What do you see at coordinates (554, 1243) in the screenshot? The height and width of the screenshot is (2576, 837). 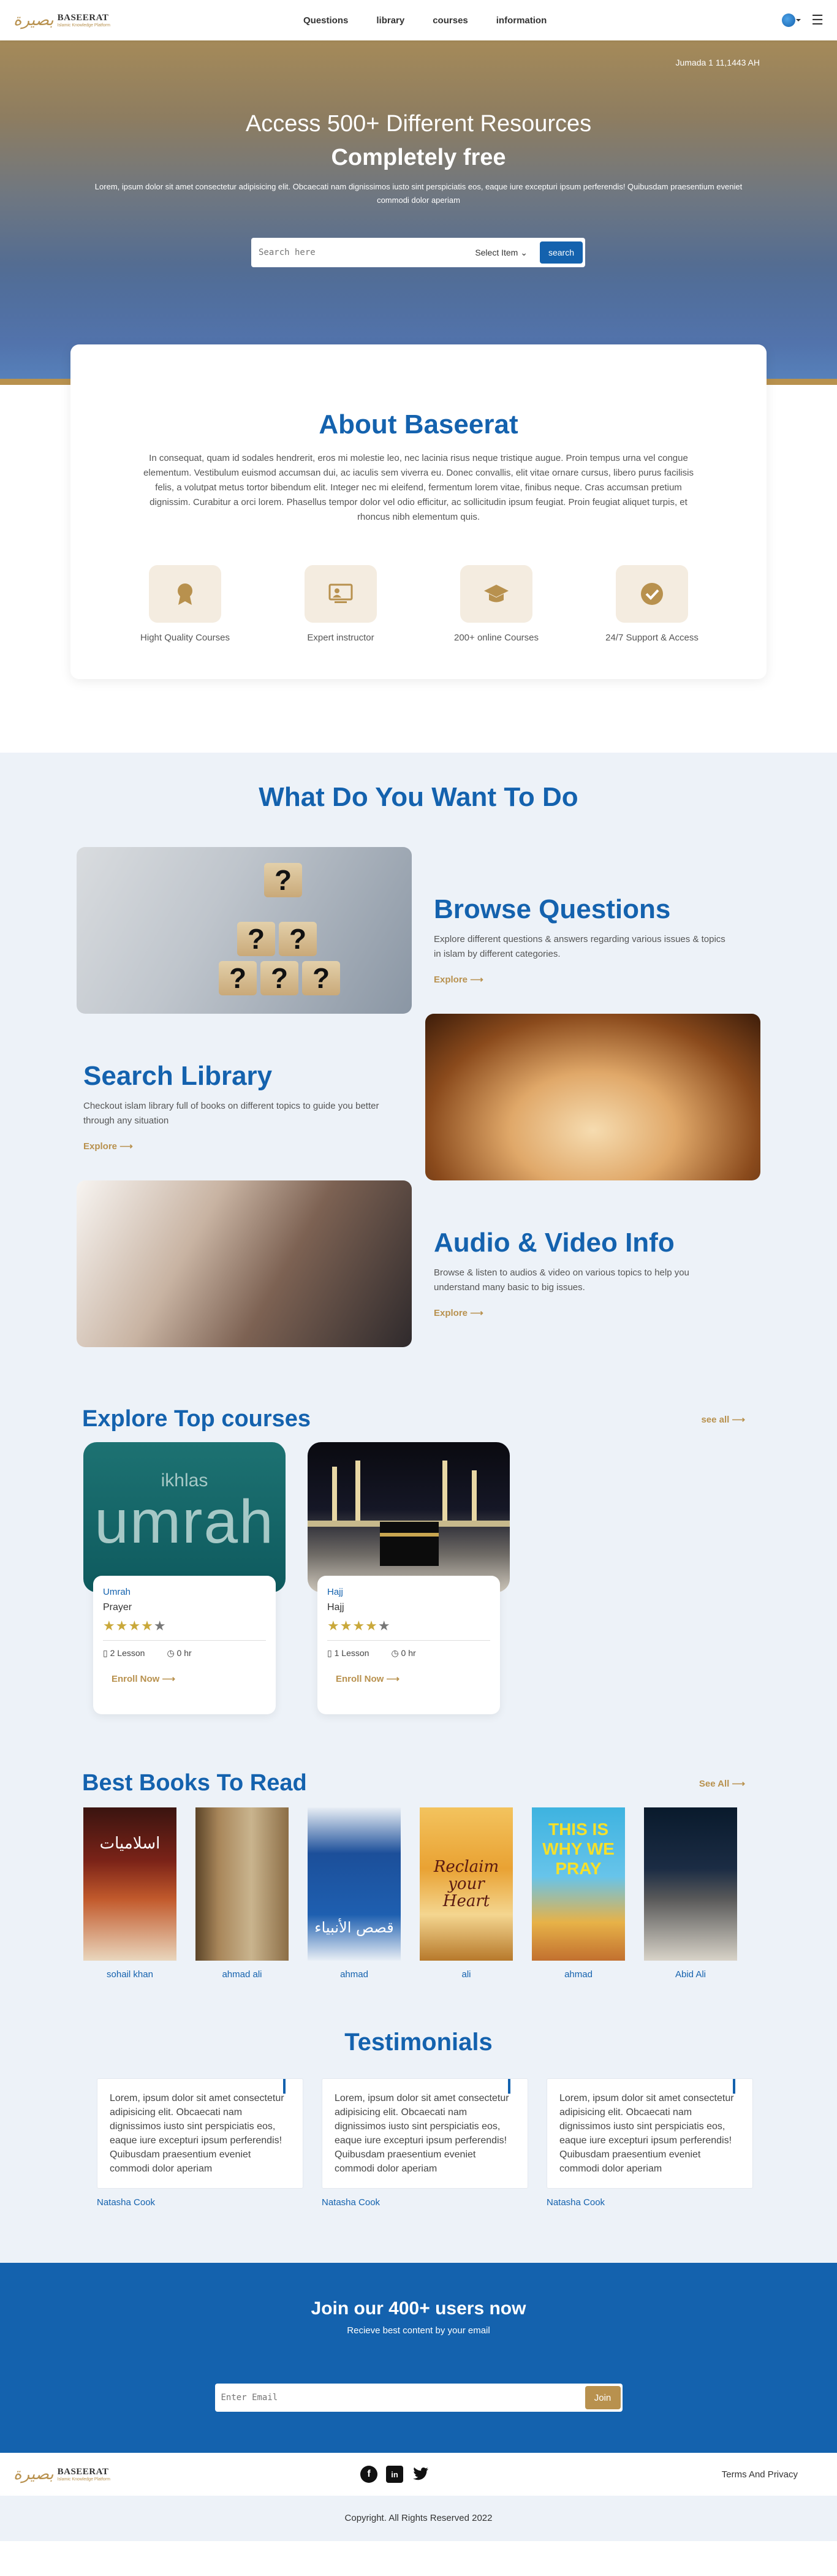 I see `audio-video-title: Audio & Video Info` at bounding box center [554, 1243].